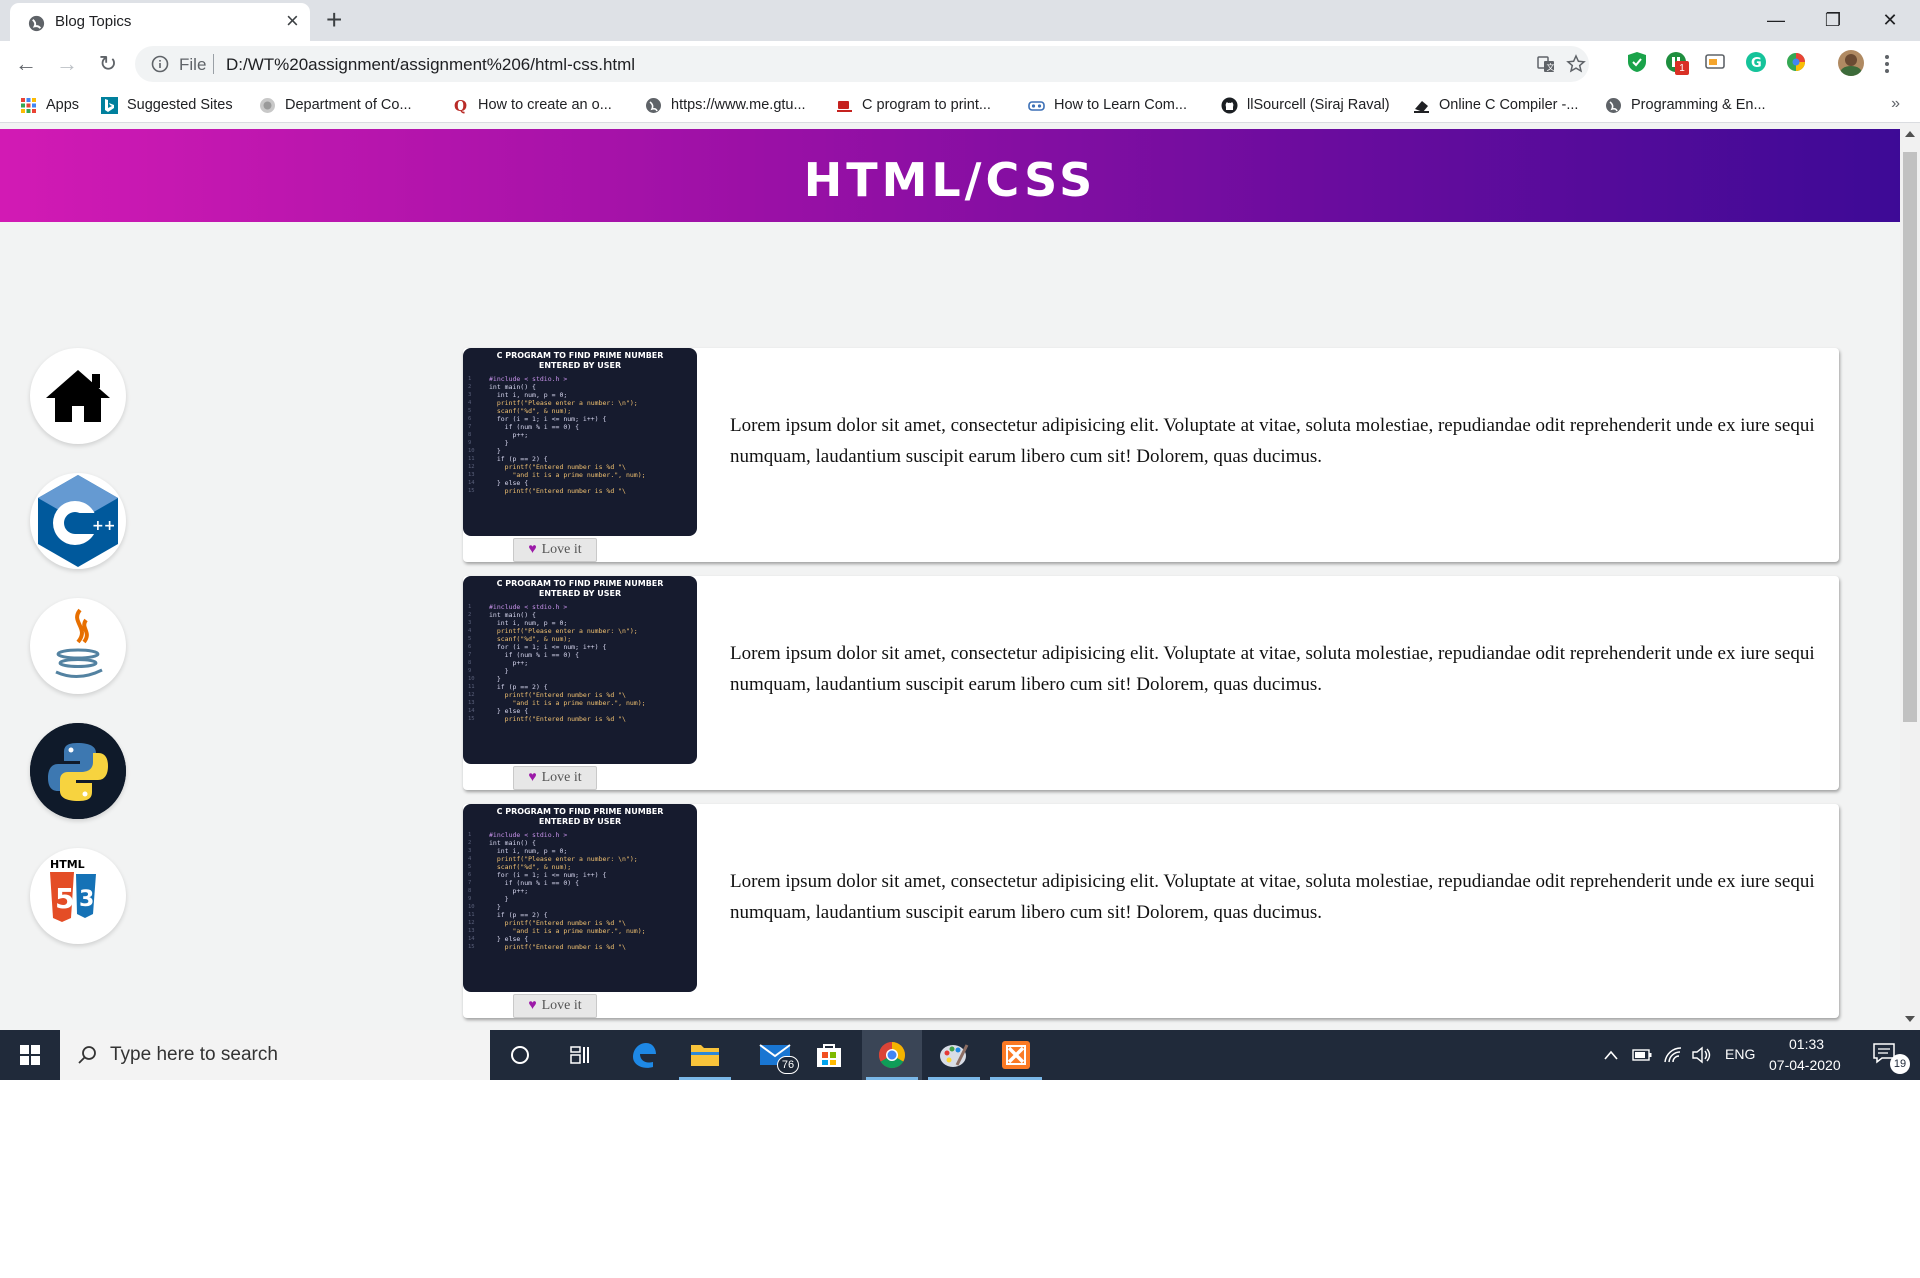 The width and height of the screenshot is (1920, 1278). What do you see at coordinates (1576, 64) in the screenshot?
I see `star-icon` at bounding box center [1576, 64].